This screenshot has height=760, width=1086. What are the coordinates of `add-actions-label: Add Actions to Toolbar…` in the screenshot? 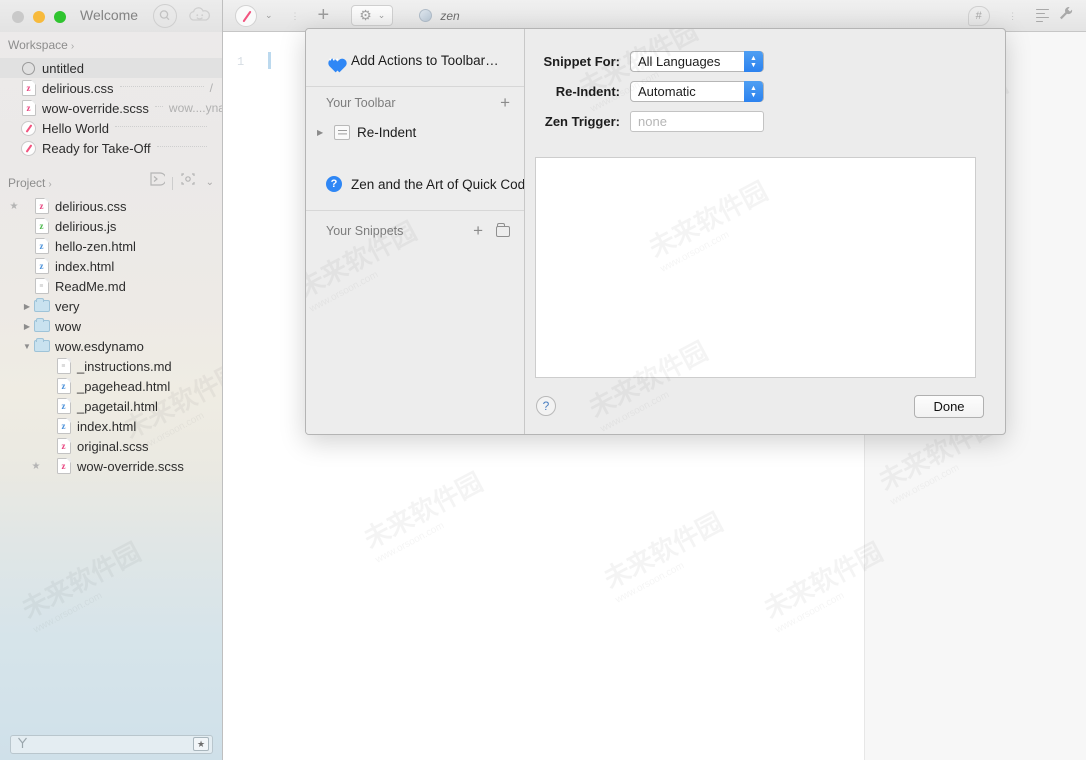 It's located at (425, 60).